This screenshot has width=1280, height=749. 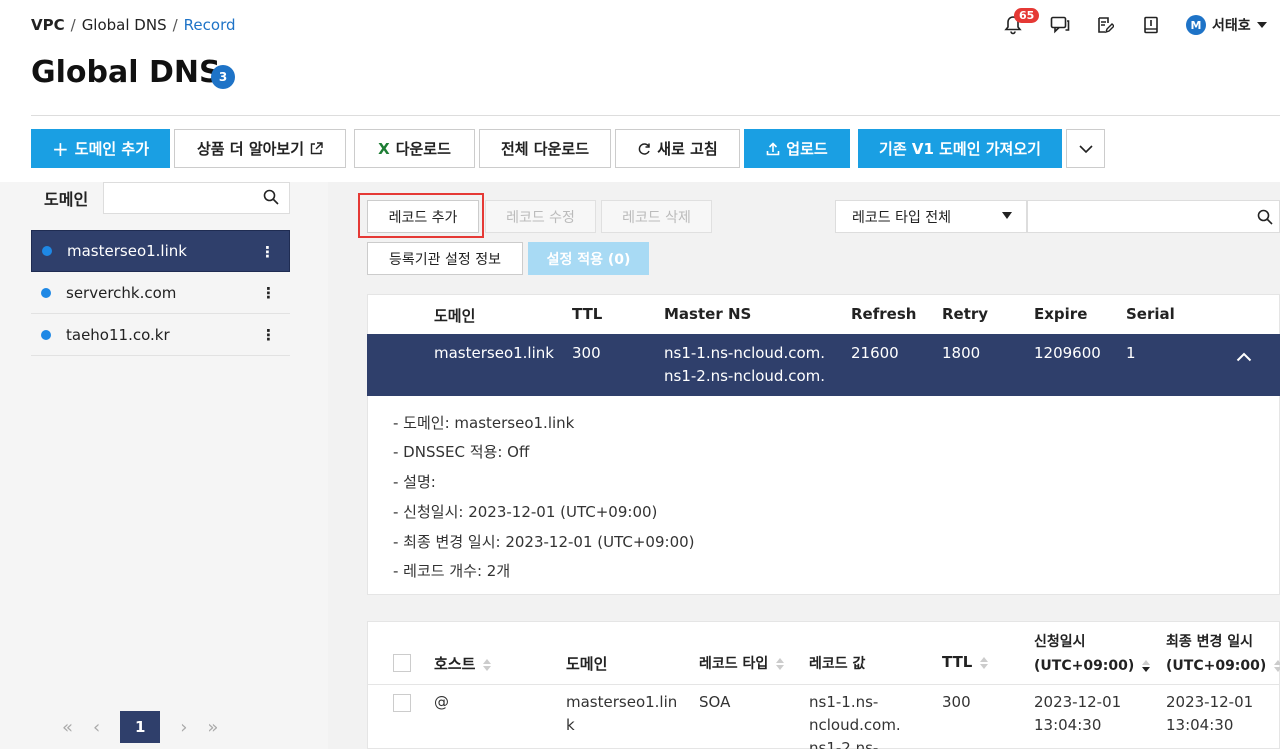 I want to click on refresh-button: 새로 고침, so click(x=677, y=148).